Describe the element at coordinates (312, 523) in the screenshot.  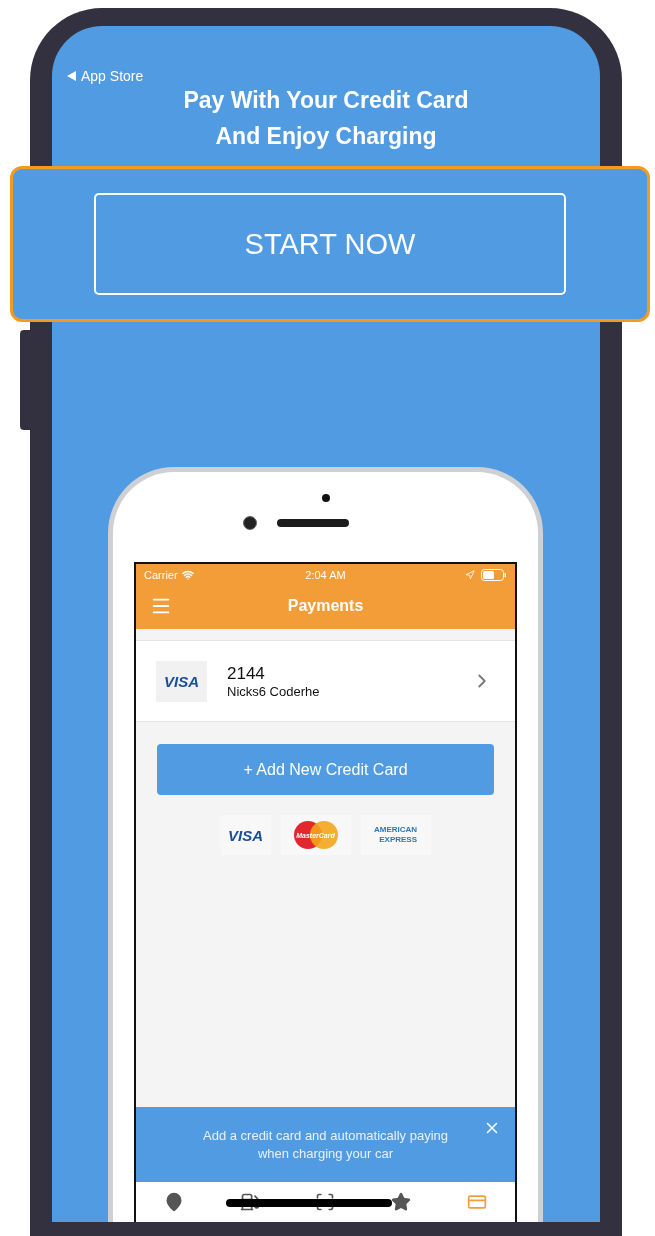
I see `speaker-icon` at that location.